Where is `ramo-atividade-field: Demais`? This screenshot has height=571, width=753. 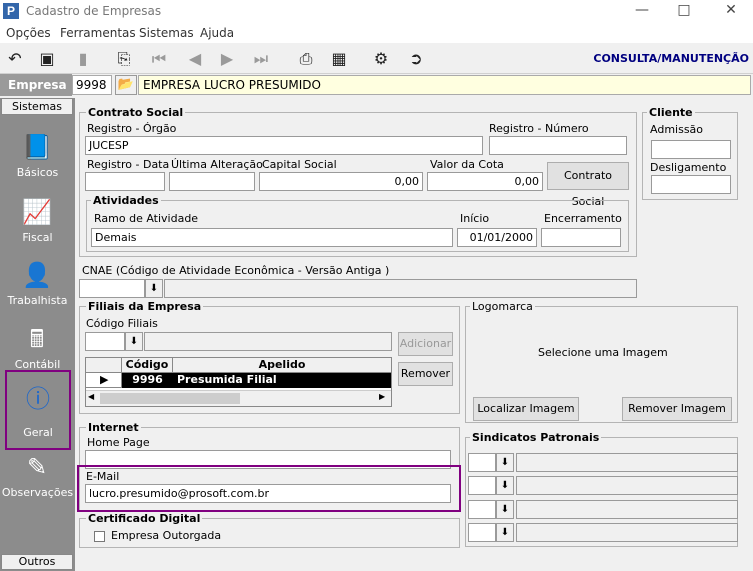
ramo-atividade-field: Demais is located at coordinates (272, 237).